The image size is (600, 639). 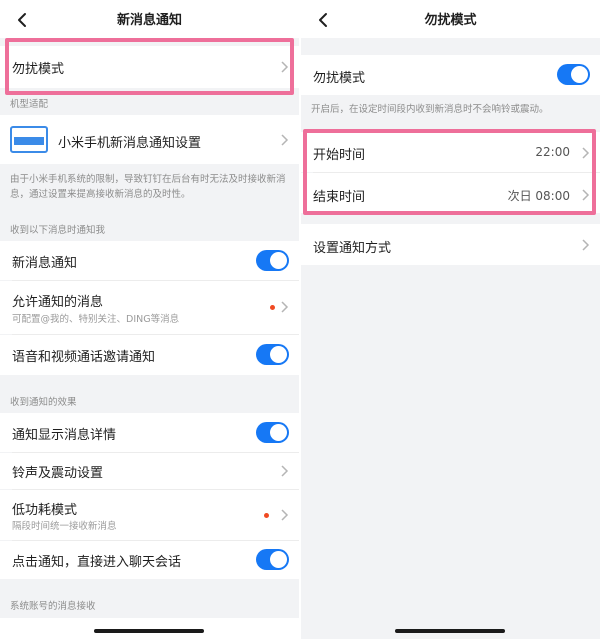 What do you see at coordinates (43, 402) in the screenshot?
I see `section-effect-label: 收到通知的效果` at bounding box center [43, 402].